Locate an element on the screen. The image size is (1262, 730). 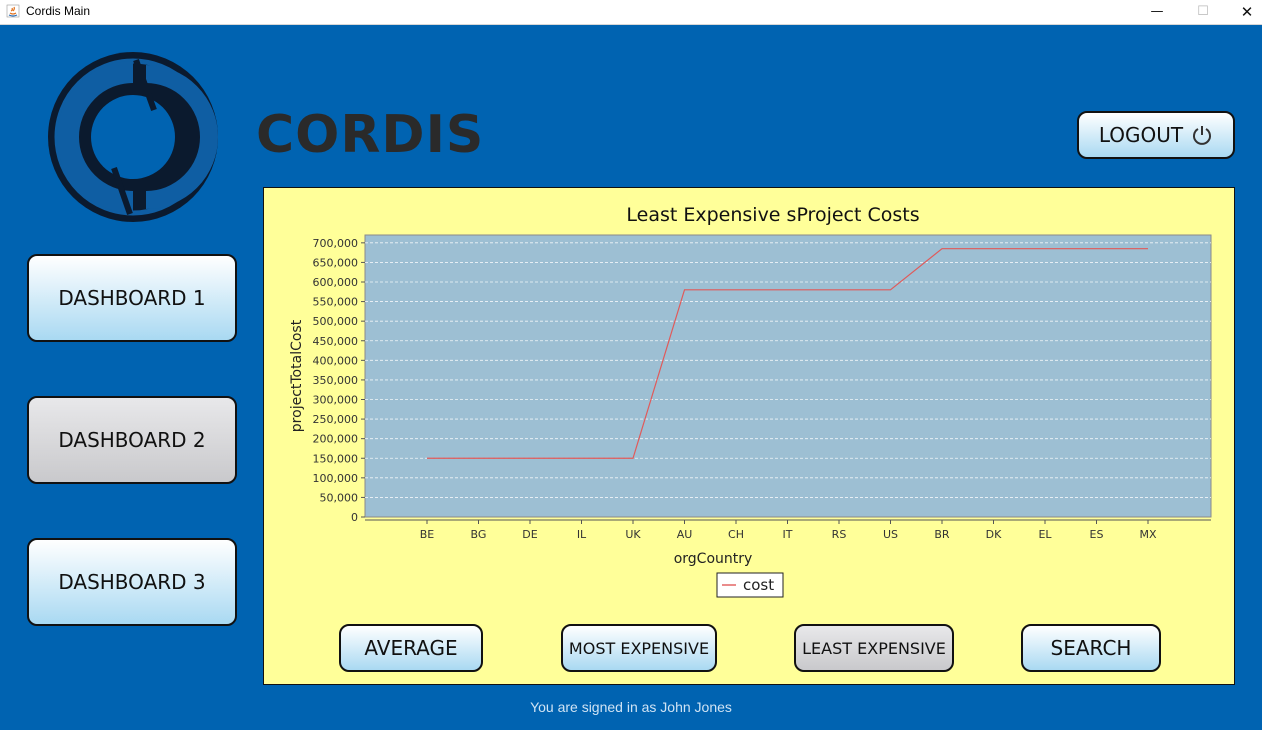
cordis-logo-icon is located at coordinates (133, 137).